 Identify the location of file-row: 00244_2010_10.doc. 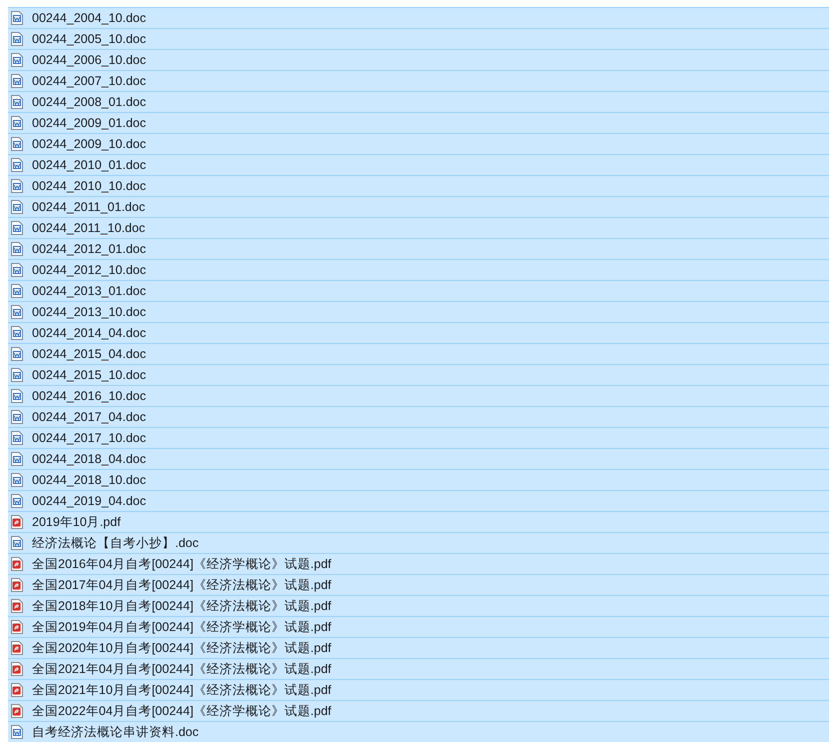
(418, 185).